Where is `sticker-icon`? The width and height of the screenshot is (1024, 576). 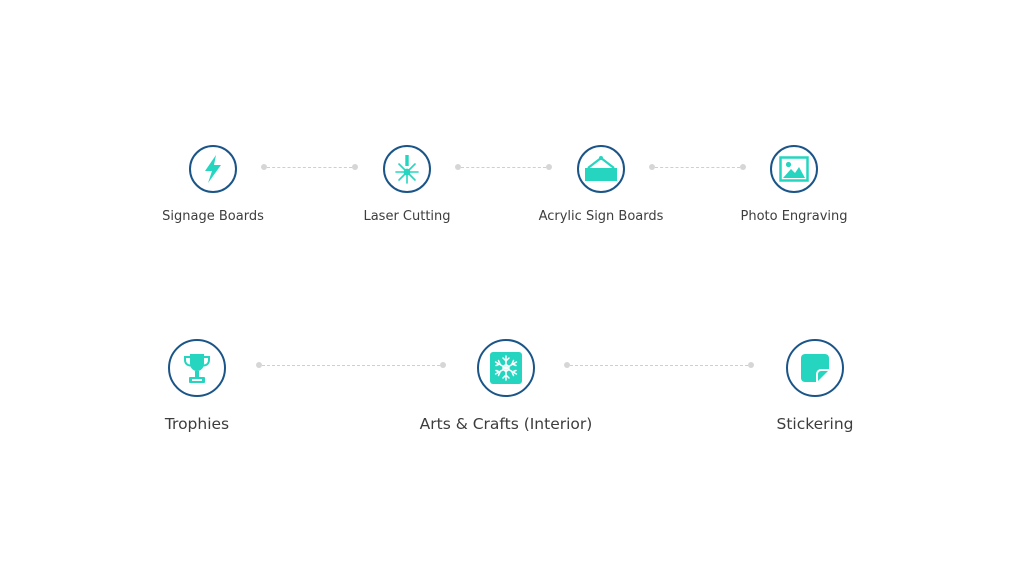
sticker-icon is located at coordinates (815, 368).